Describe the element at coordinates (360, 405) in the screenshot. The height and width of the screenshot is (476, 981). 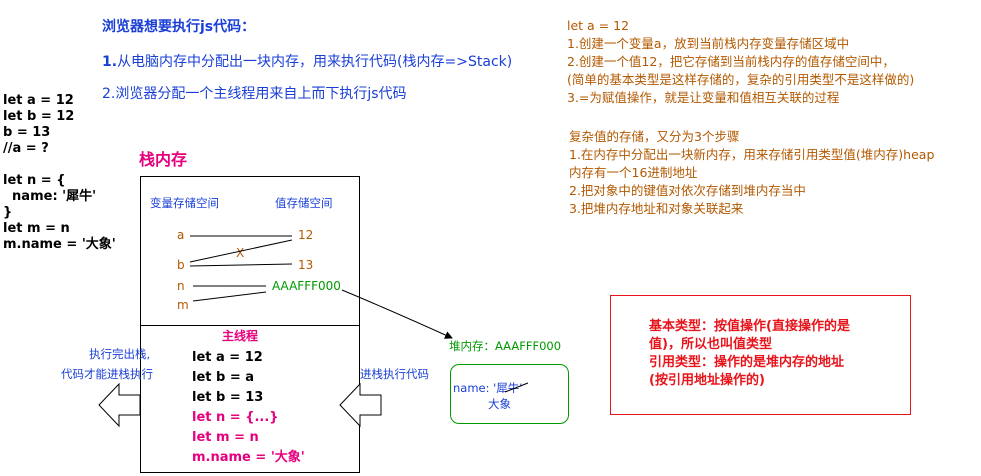
I see `enter-stack-arrow-icon` at that location.